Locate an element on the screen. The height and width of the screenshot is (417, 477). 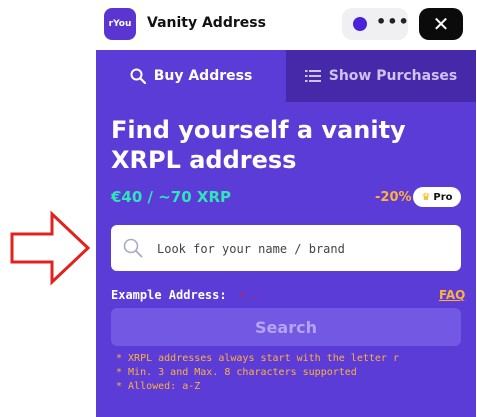
tab-buy-address-label: Buy Address is located at coordinates (203, 76).